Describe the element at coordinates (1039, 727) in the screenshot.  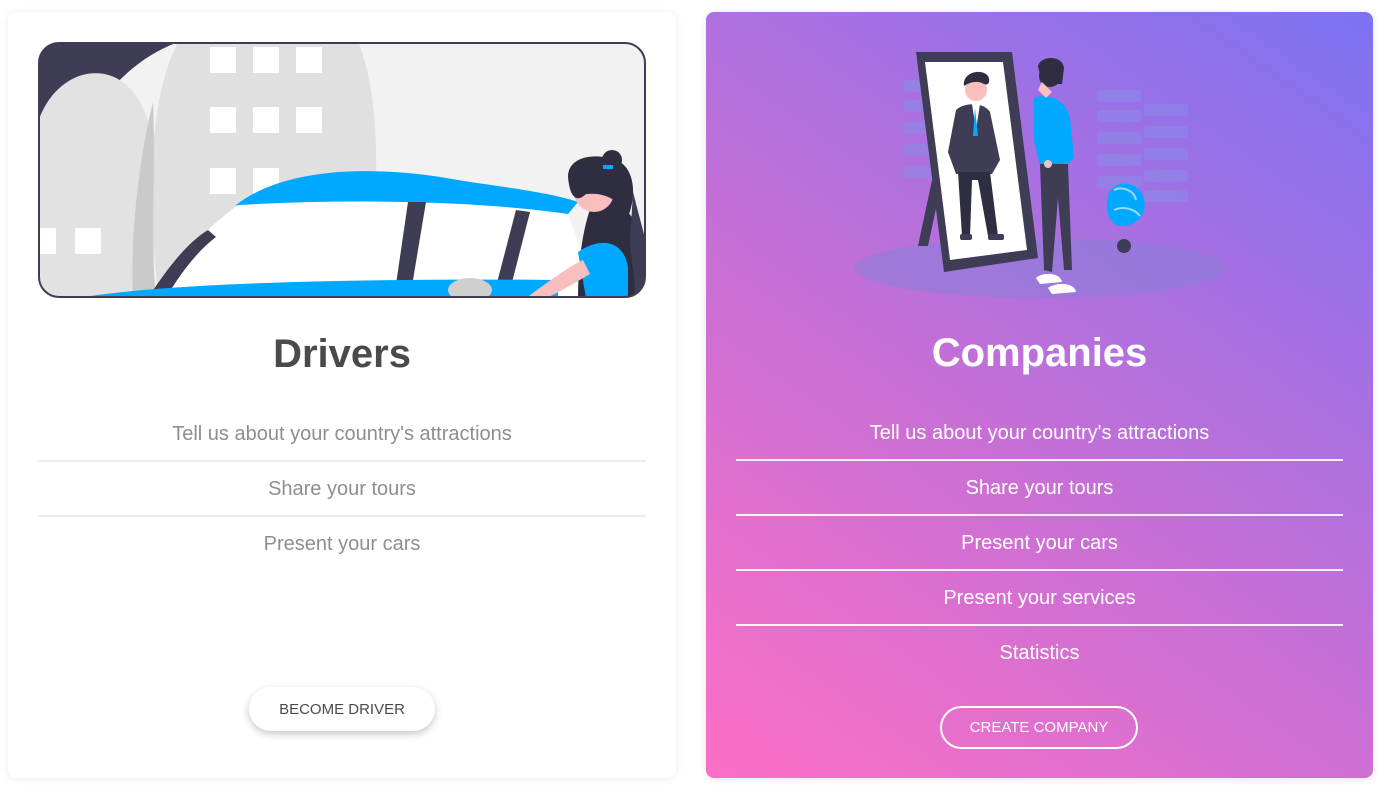
I see `create-company-button: CREATE COMPANY` at that location.